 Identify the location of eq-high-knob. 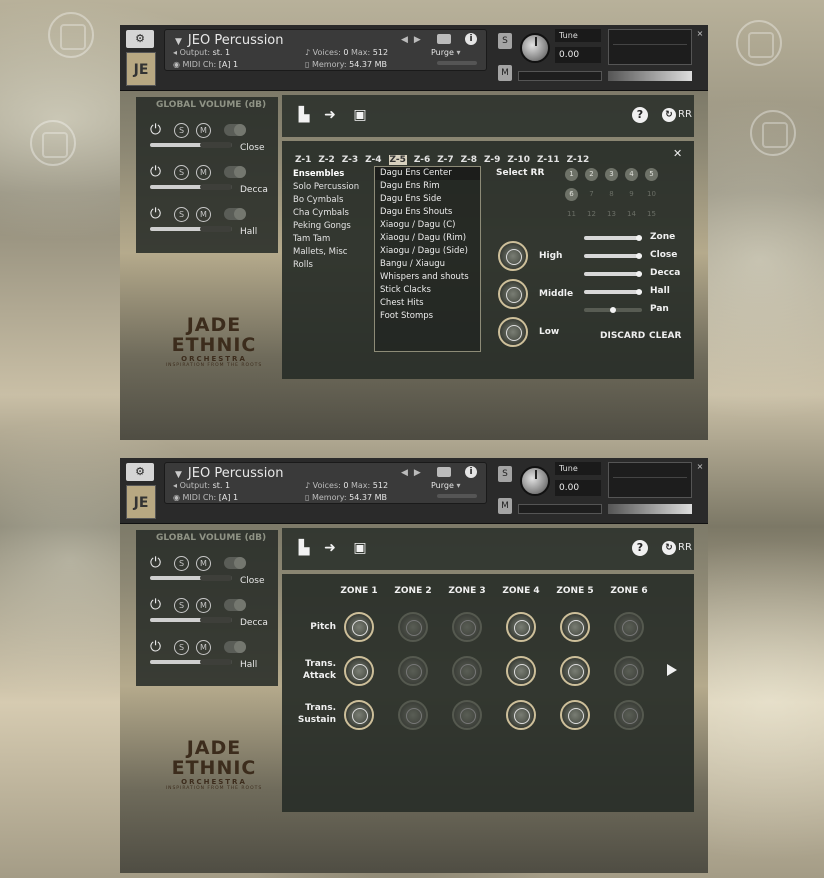
(513, 256).